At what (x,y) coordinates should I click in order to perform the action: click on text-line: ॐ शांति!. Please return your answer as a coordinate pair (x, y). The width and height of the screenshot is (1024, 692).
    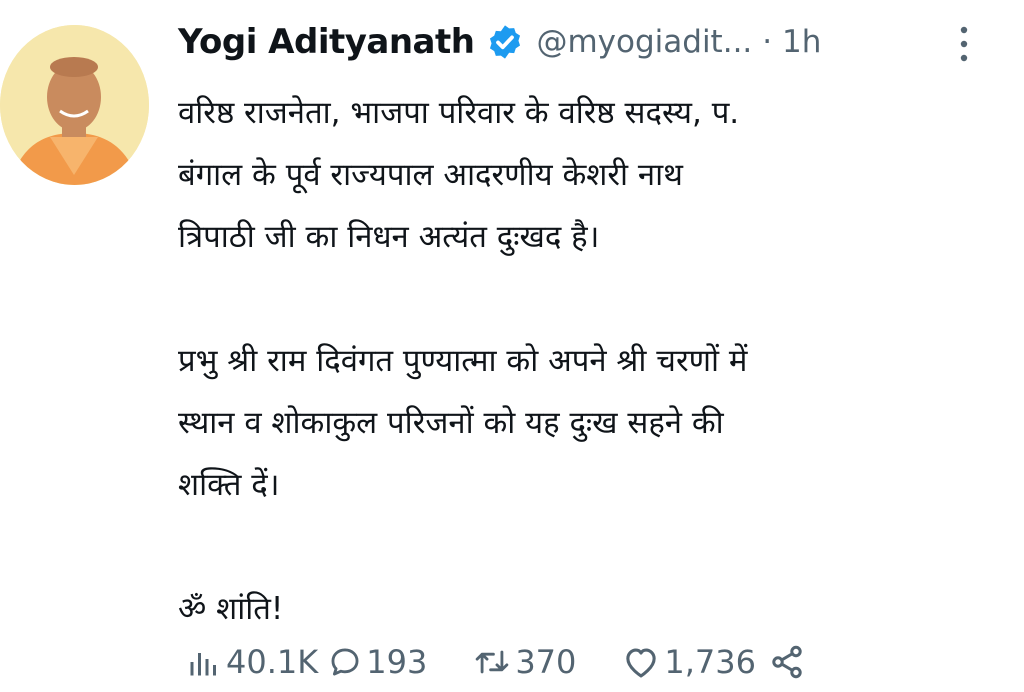
    Looking at the image, I should click on (231, 609).